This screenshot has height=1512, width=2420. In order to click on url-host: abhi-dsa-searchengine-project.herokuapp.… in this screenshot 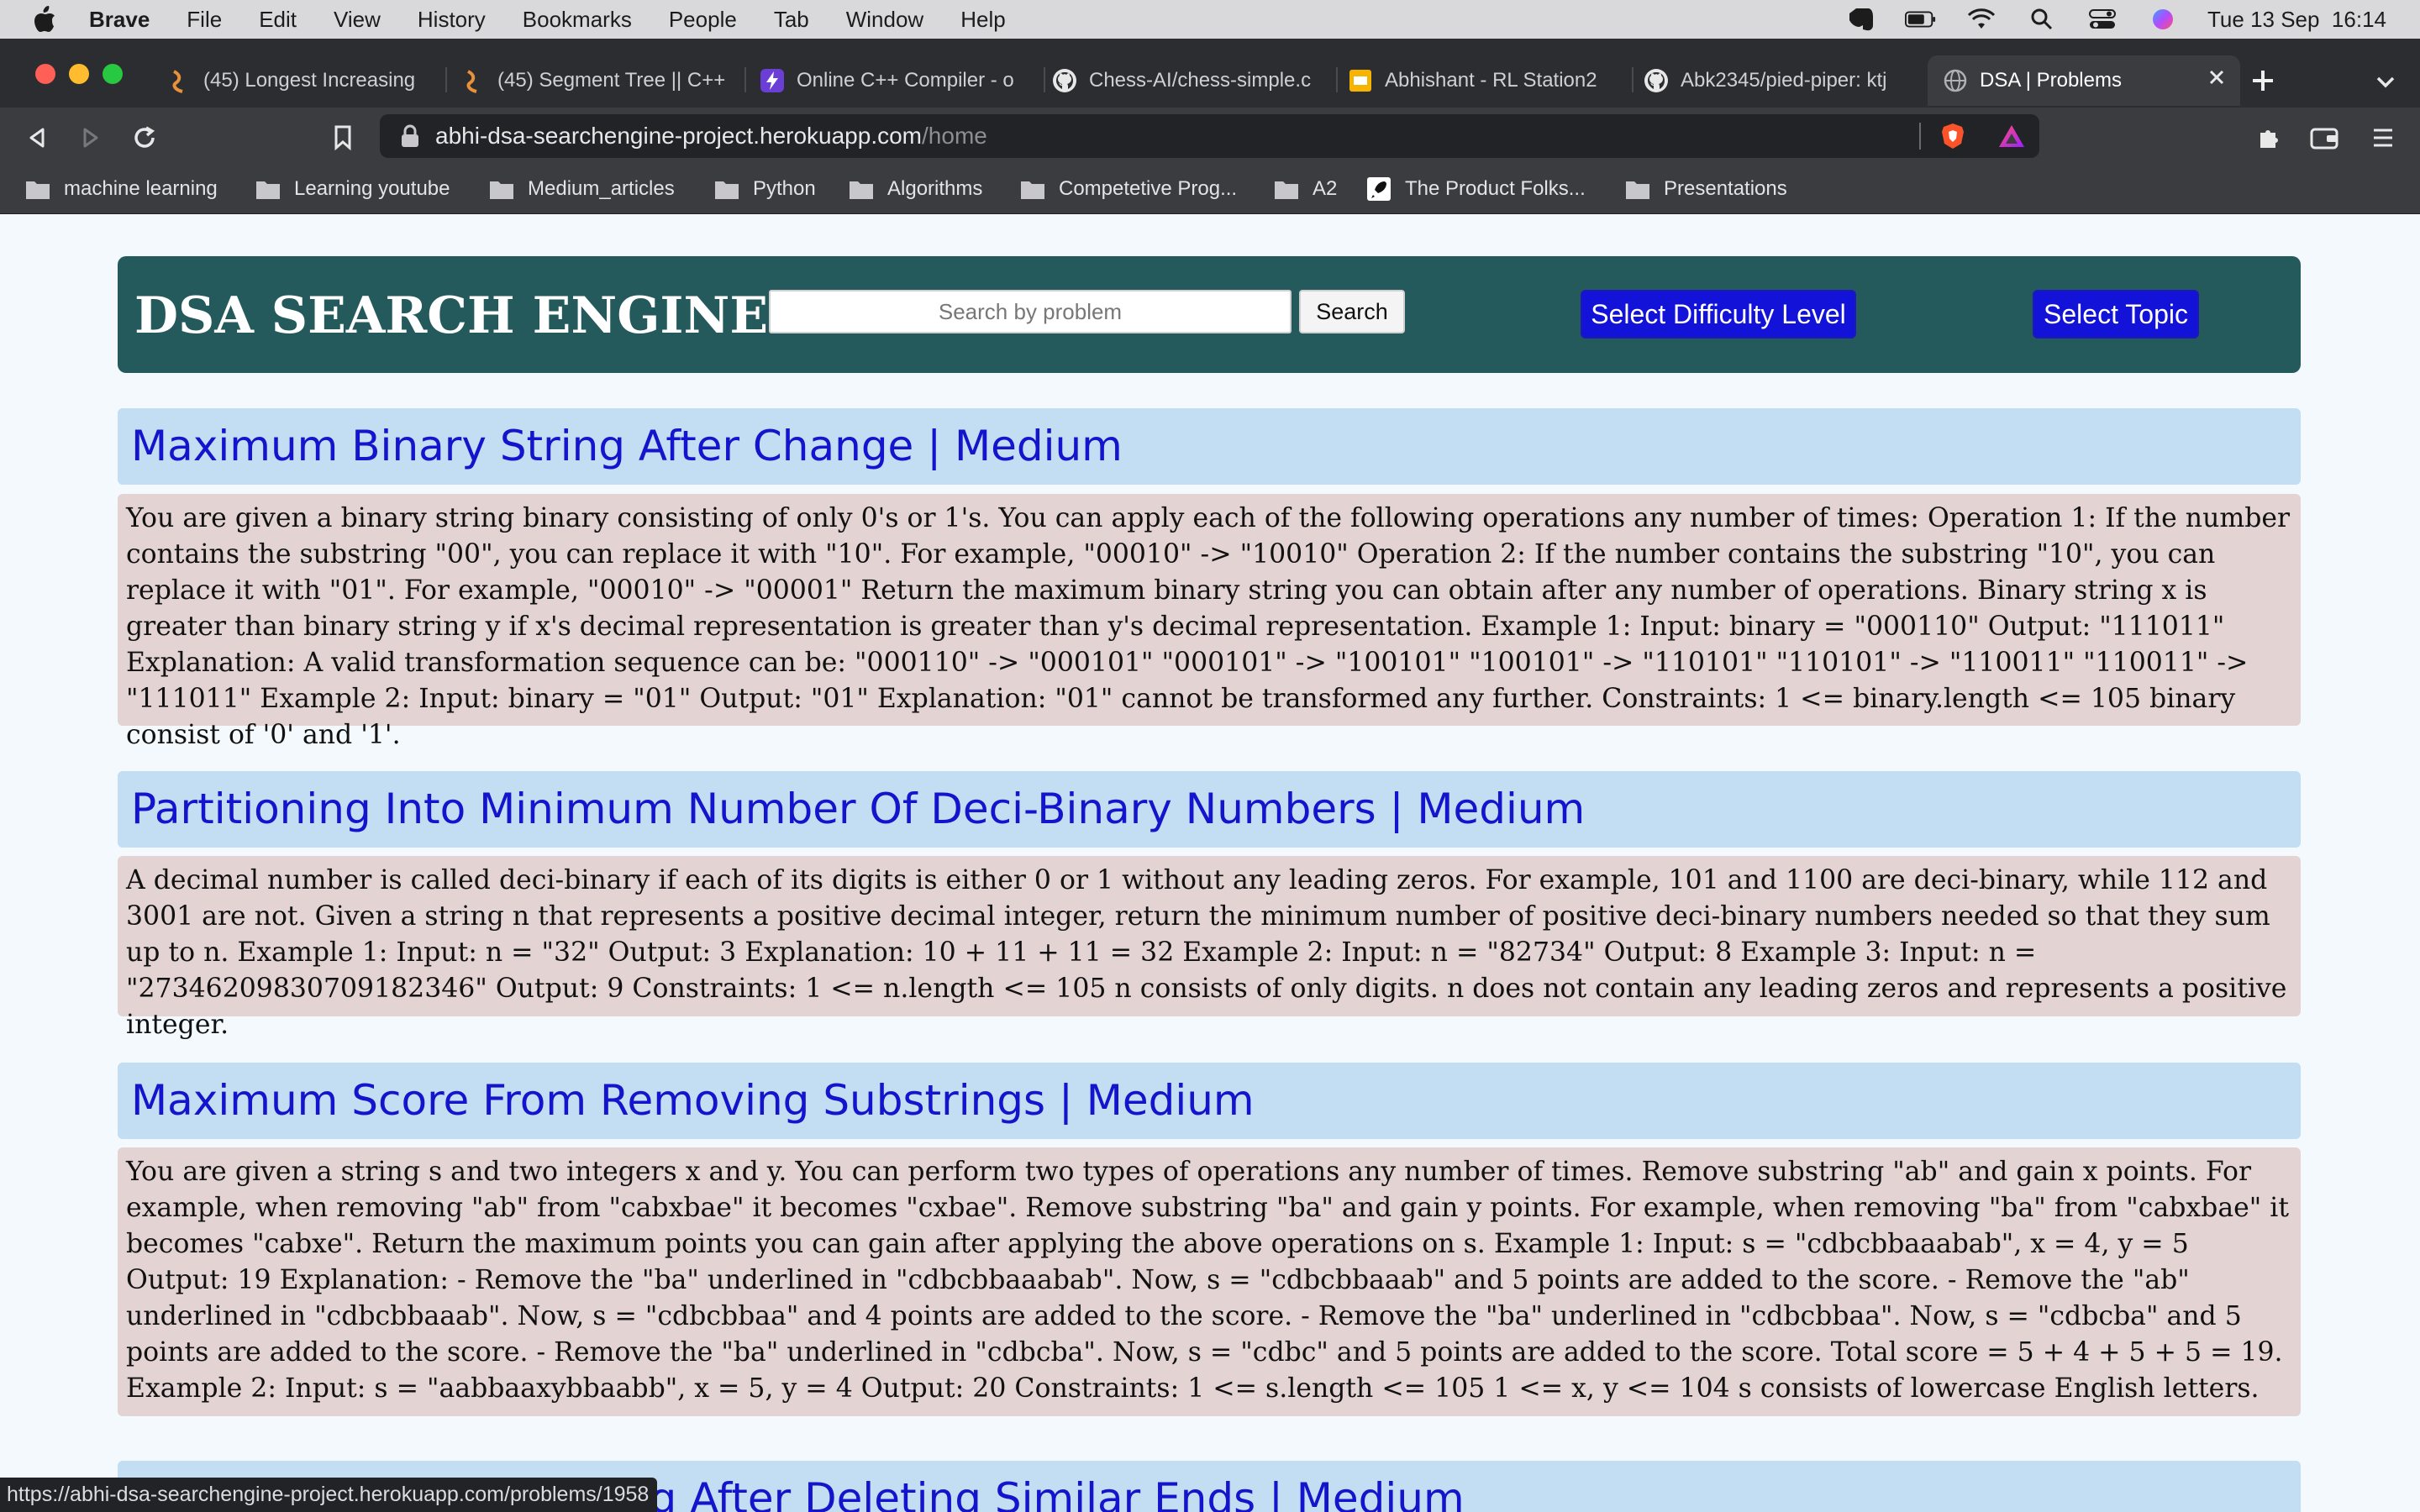, I will do `click(679, 136)`.